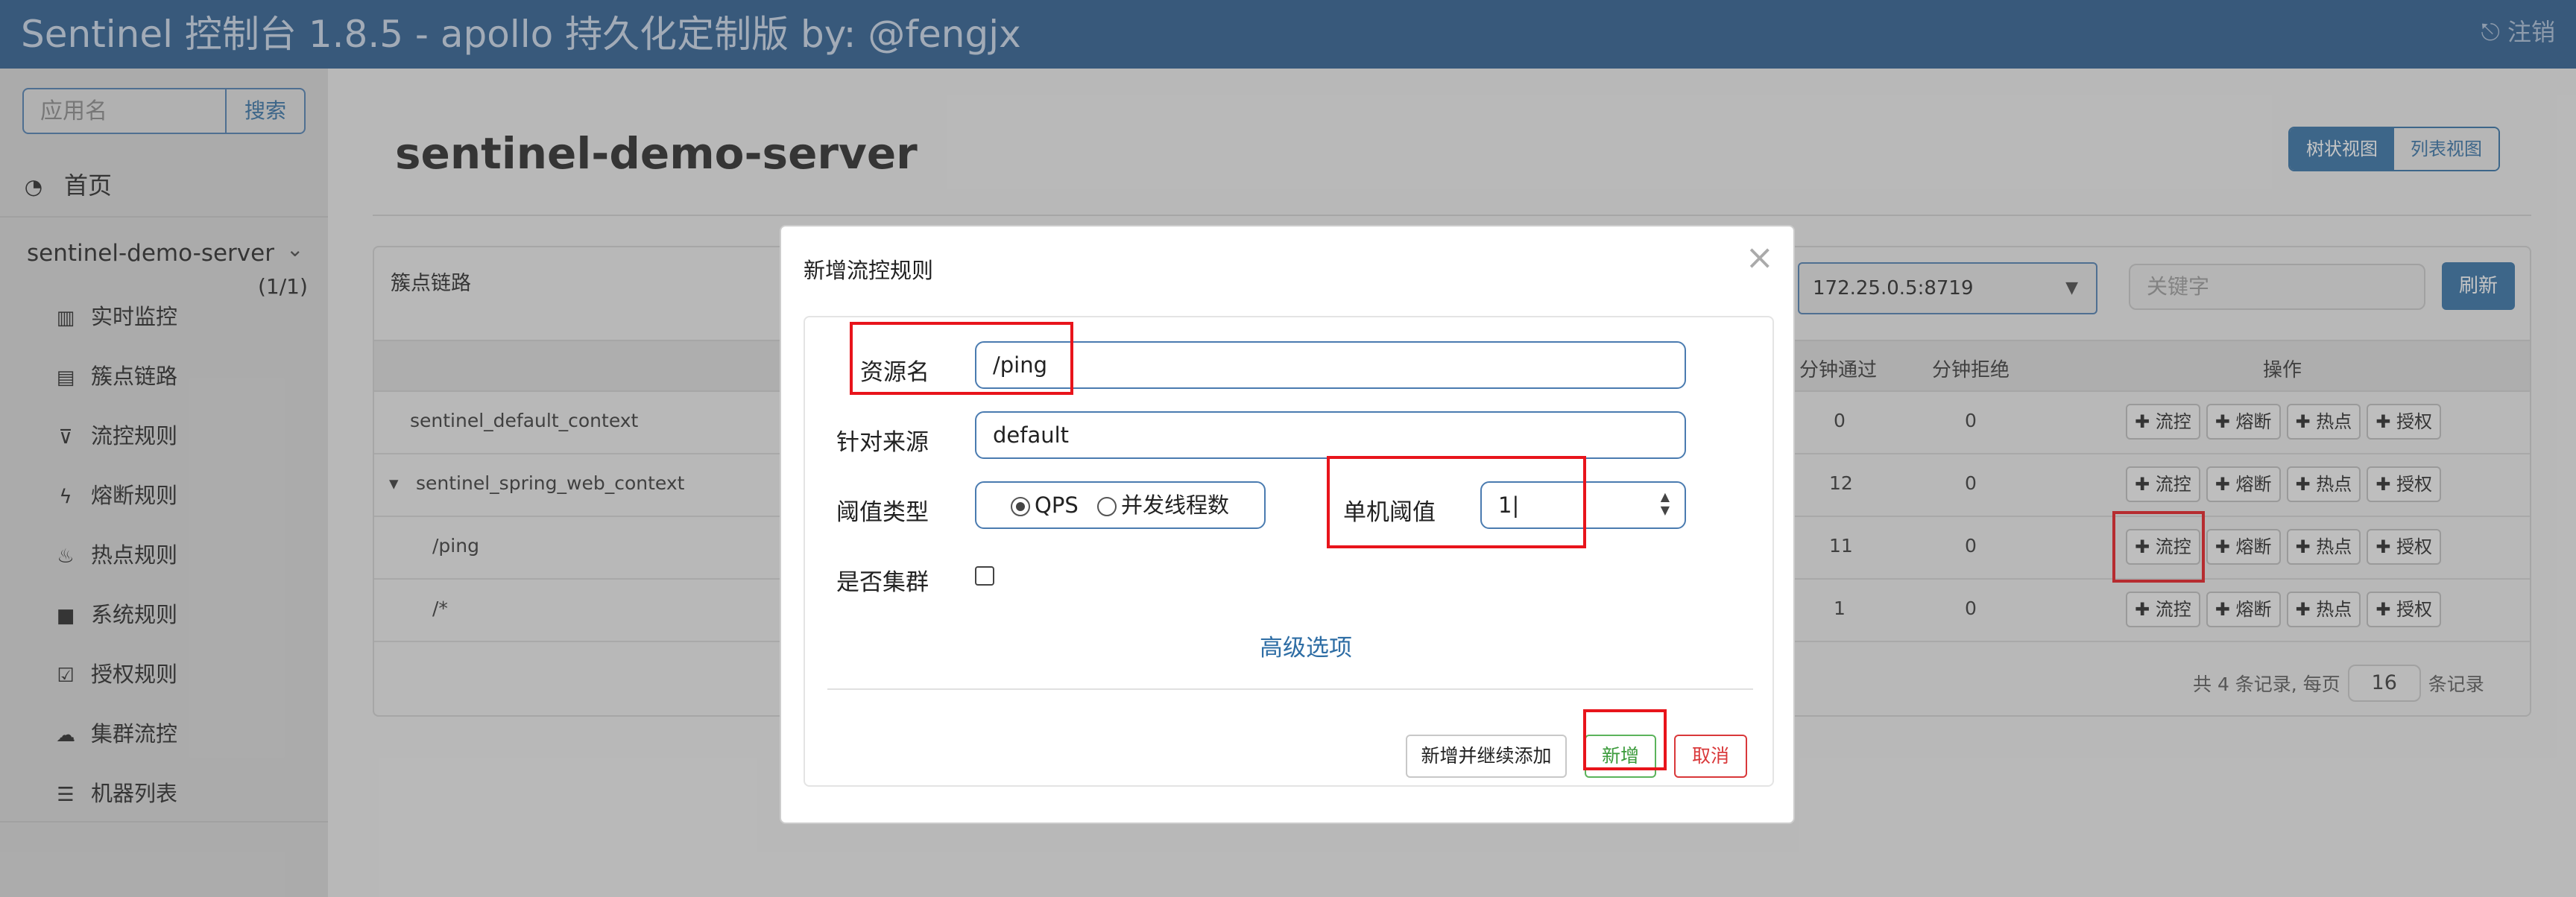 Image resolution: width=2576 pixels, height=897 pixels. Describe the element at coordinates (869, 270) in the screenshot. I see `dialog-title: 新增流控规则` at that location.